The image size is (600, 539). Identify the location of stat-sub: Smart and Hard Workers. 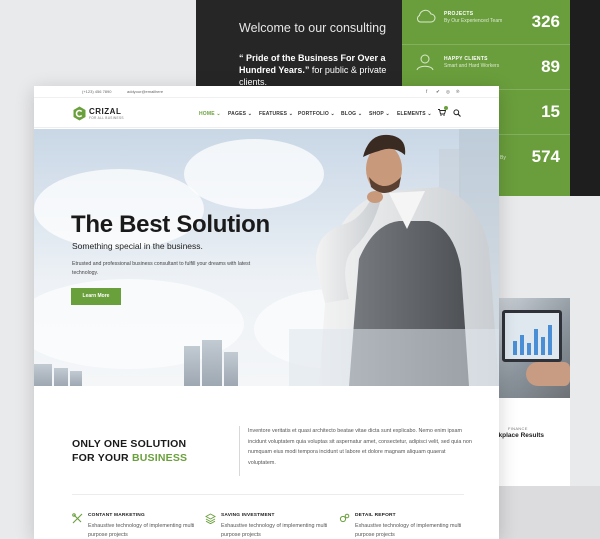
(472, 66).